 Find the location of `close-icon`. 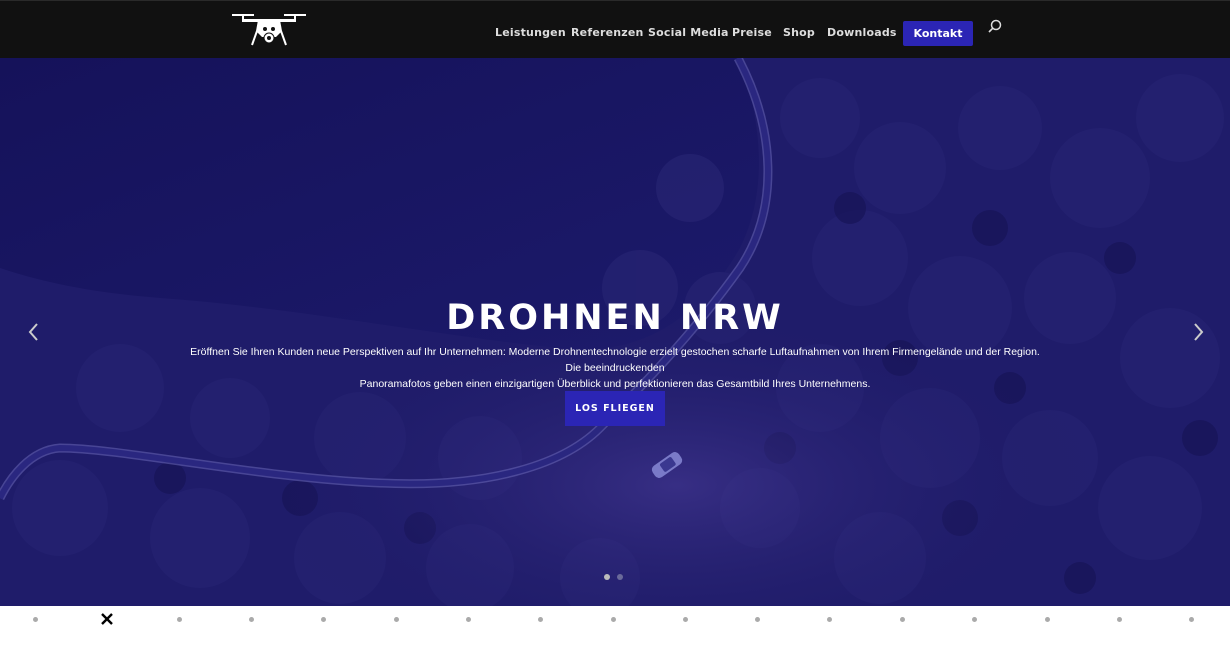

close-icon is located at coordinates (107, 619).